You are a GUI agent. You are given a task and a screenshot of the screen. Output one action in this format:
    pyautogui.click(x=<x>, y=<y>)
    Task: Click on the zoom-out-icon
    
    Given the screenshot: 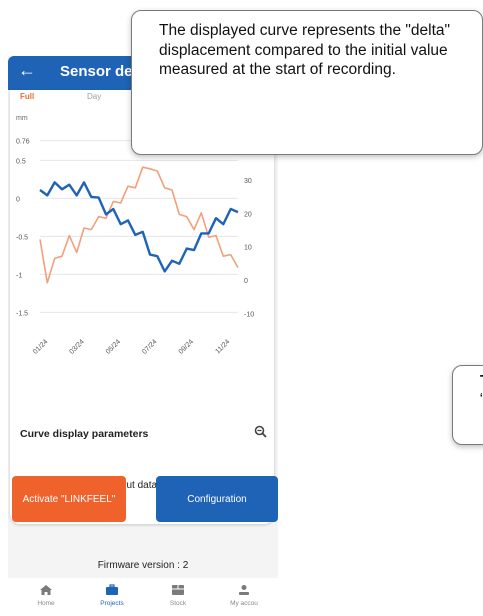 What is the action you would take?
    pyautogui.click(x=260, y=434)
    